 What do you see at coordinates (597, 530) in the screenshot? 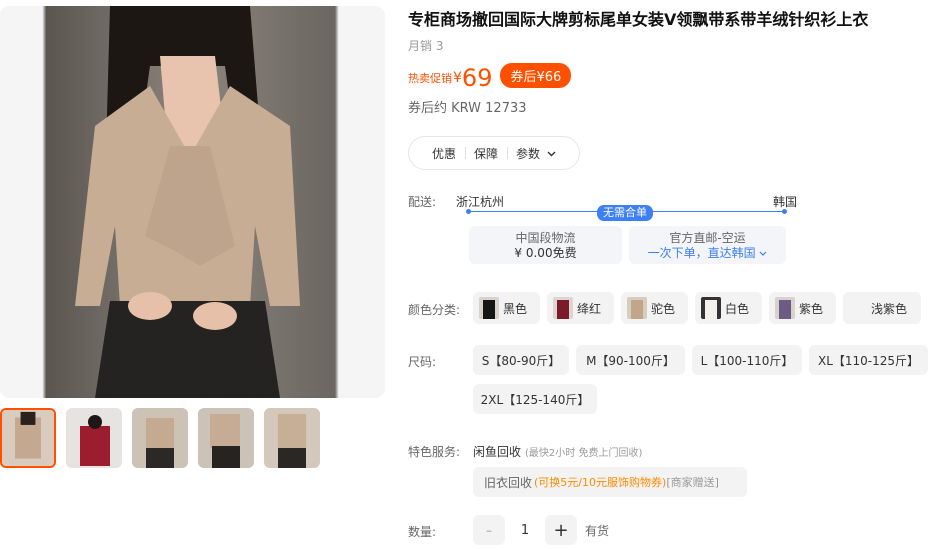
I see `stock-status: 有货` at bounding box center [597, 530].